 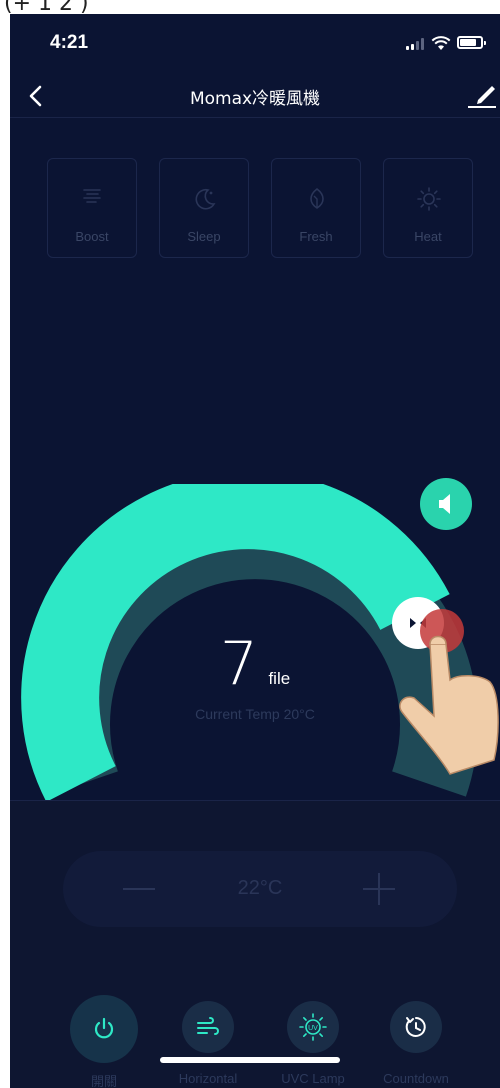 I want to click on action-label: 開關, so click(x=103, y=1081).